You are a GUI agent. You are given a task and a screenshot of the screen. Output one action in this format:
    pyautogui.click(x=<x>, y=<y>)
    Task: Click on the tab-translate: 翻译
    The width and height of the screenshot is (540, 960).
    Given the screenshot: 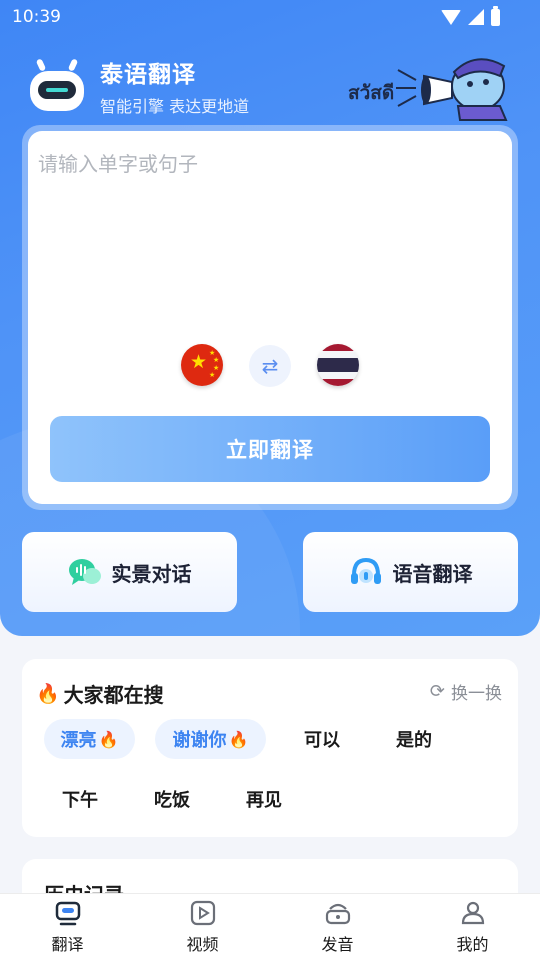 What is the action you would take?
    pyautogui.click(x=67, y=927)
    